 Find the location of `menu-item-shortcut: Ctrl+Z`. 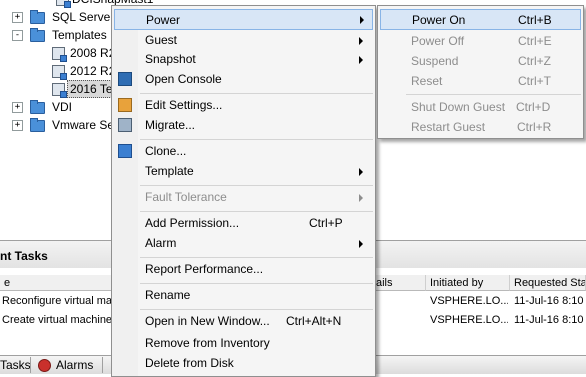

menu-item-shortcut: Ctrl+Z is located at coordinates (534, 61).